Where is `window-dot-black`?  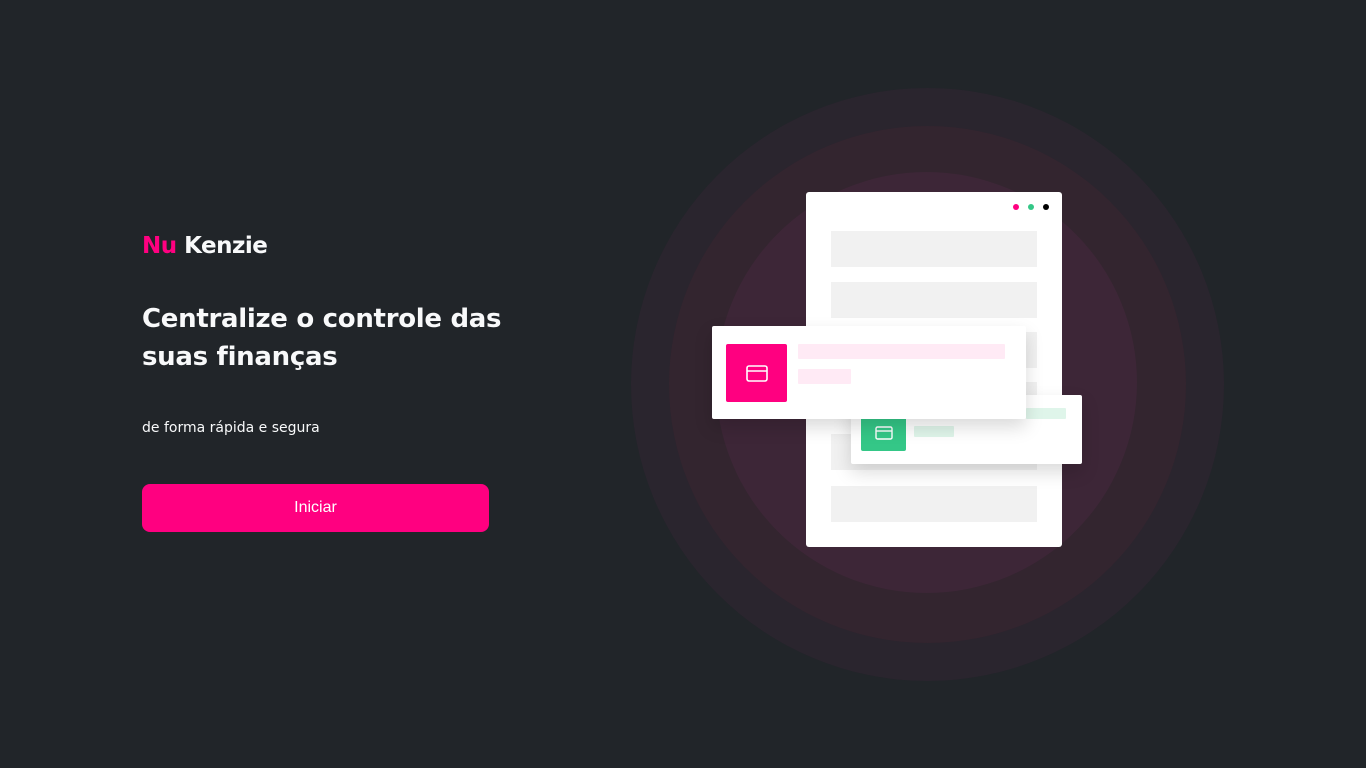 window-dot-black is located at coordinates (1046, 207).